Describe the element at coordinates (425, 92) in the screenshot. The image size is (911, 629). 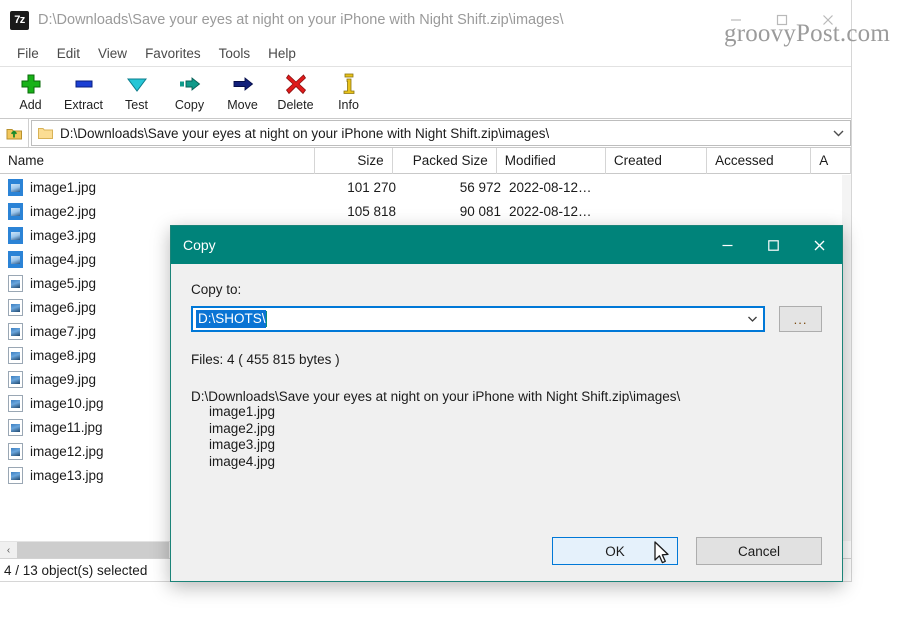
I see `toolbar: Add Extract Test Copy Move Delete Info` at that location.